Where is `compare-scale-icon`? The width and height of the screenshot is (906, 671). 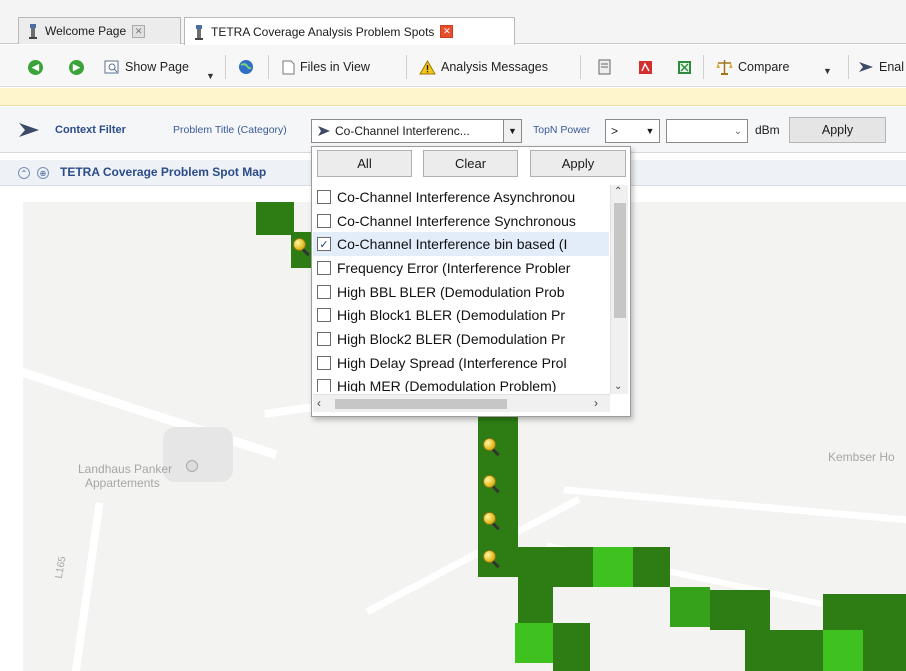
compare-scale-icon is located at coordinates (724, 67).